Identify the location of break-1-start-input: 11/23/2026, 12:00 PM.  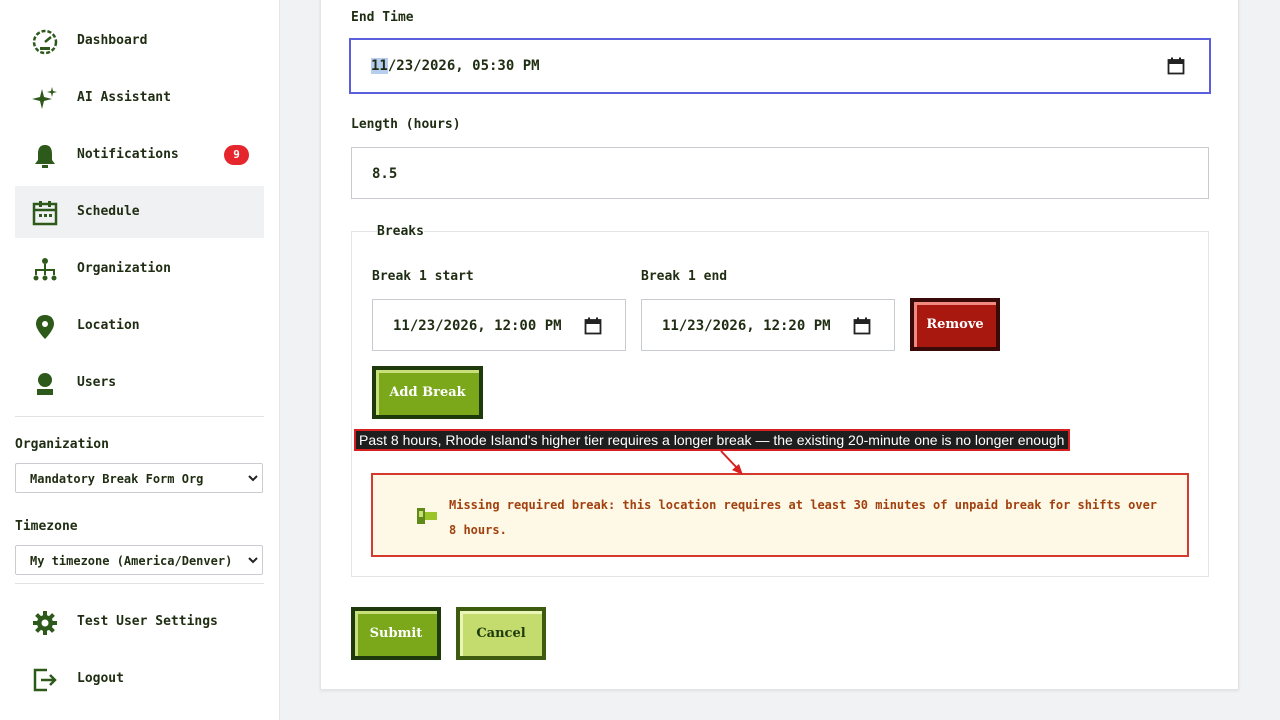
(499, 325).